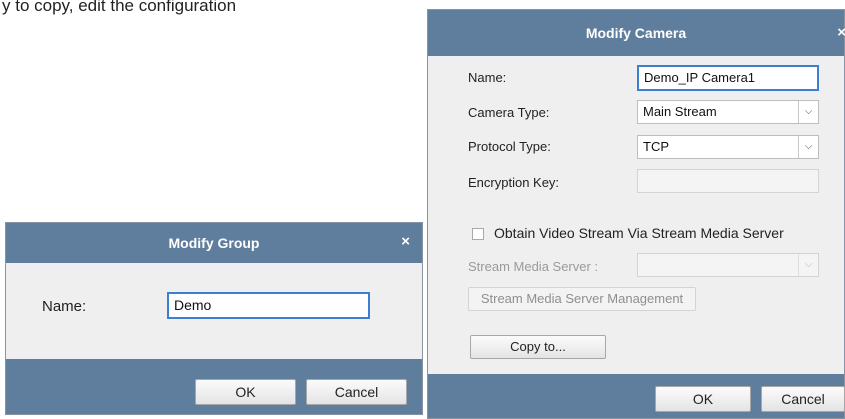 This screenshot has height=419, width=845. Describe the element at coordinates (728, 147) in the screenshot. I see `protocol-type-select: TCP ⌵` at that location.